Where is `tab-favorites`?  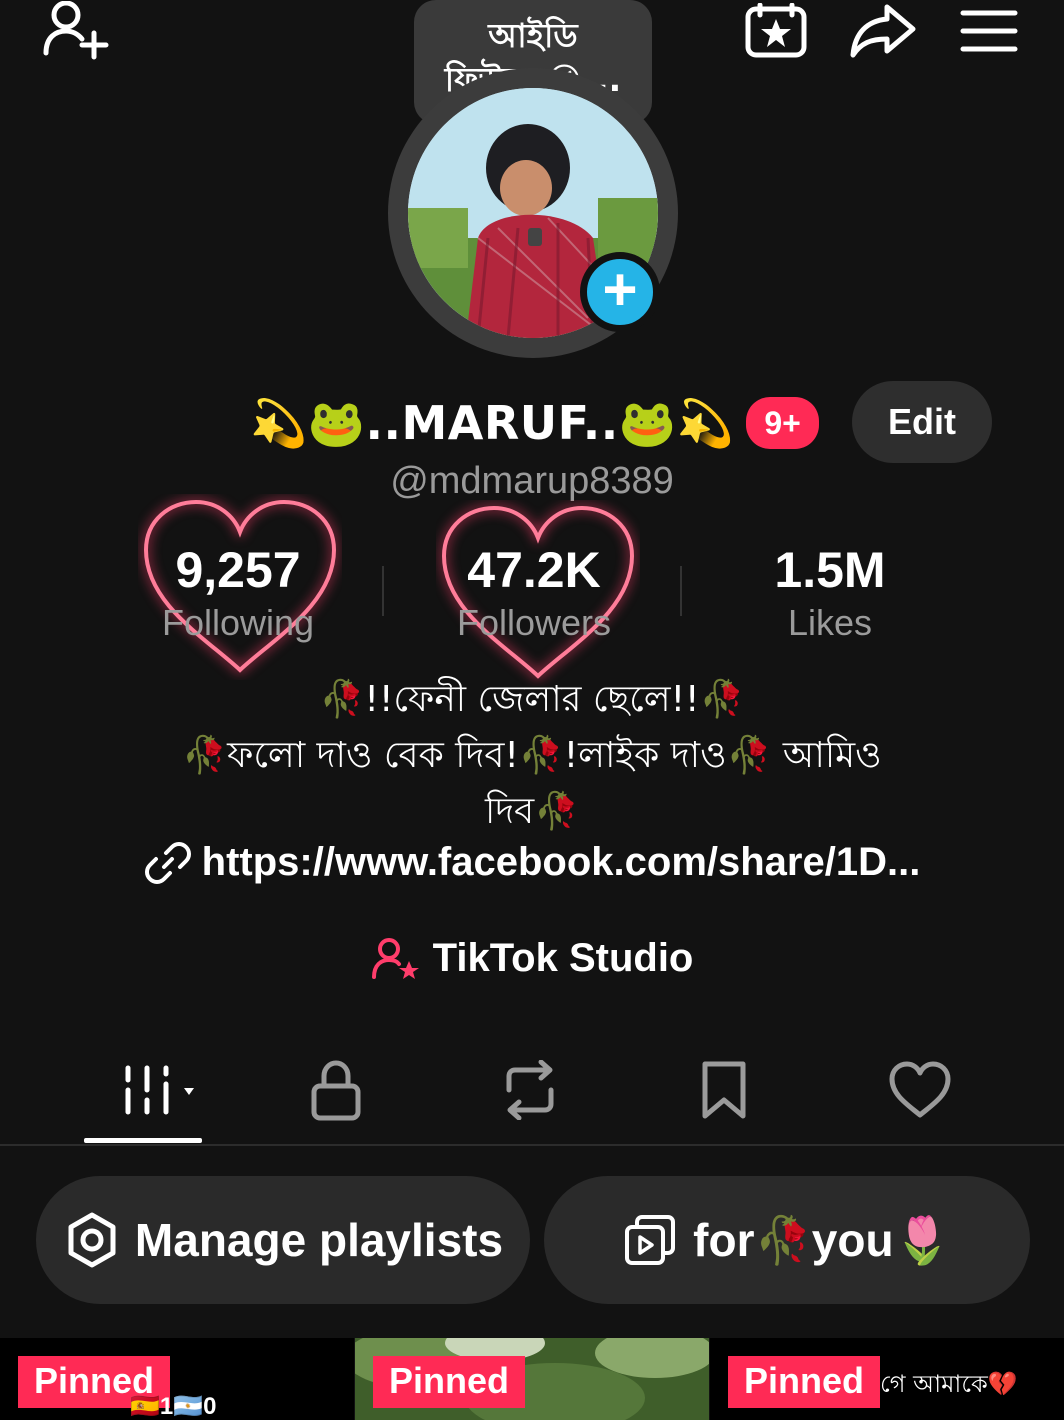
tab-favorites is located at coordinates (724, 1090).